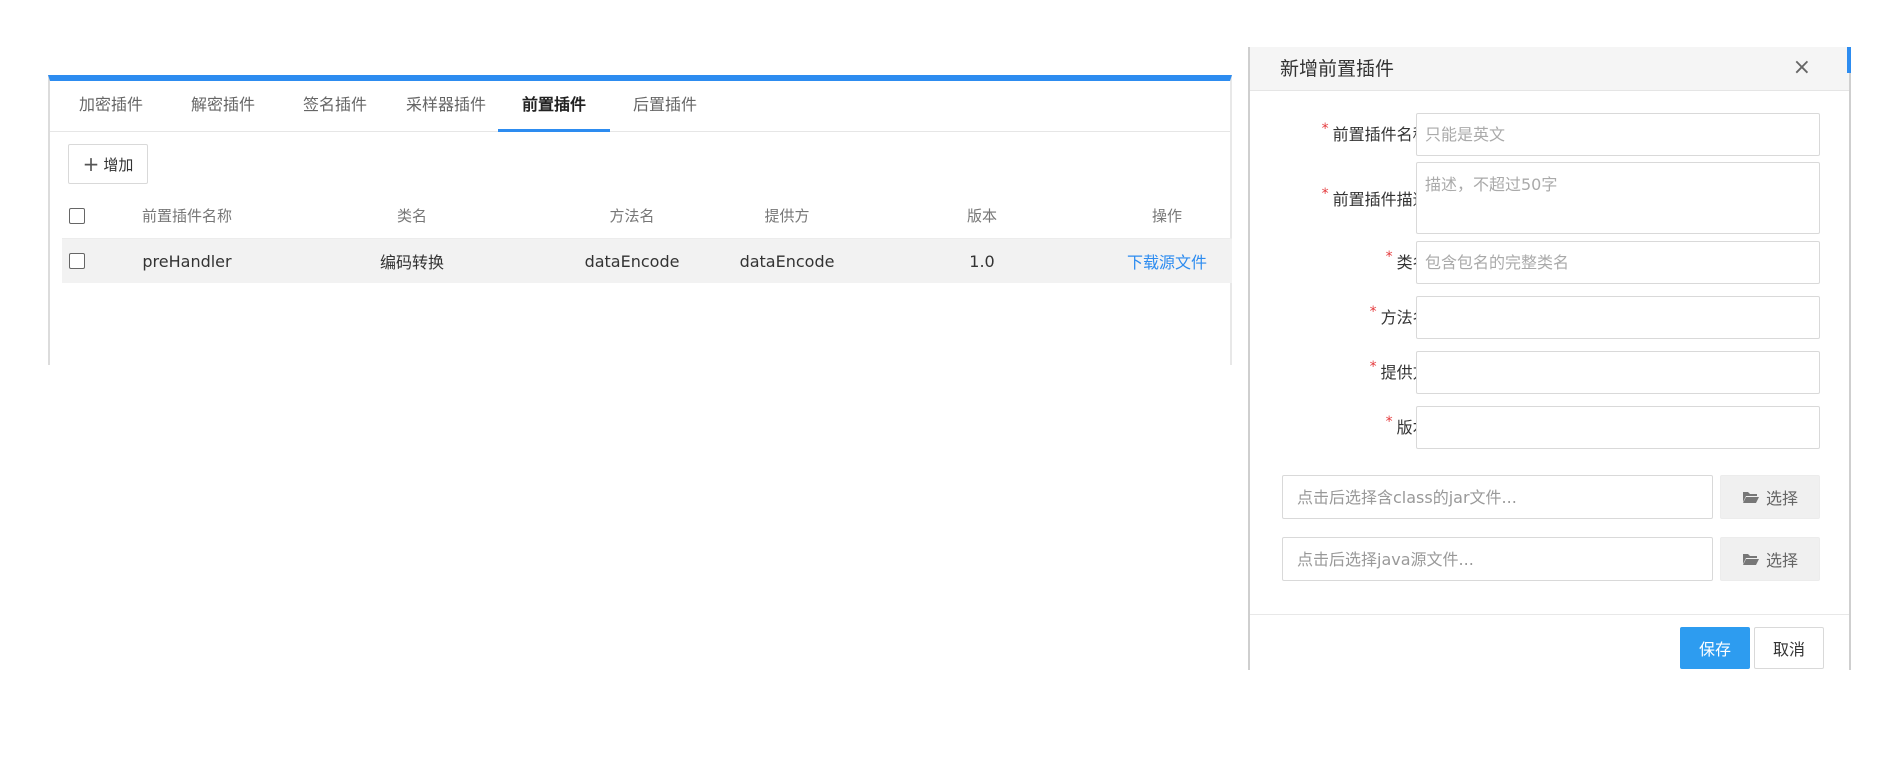  I want to click on choose-jar-button: 选择, so click(1770, 497).